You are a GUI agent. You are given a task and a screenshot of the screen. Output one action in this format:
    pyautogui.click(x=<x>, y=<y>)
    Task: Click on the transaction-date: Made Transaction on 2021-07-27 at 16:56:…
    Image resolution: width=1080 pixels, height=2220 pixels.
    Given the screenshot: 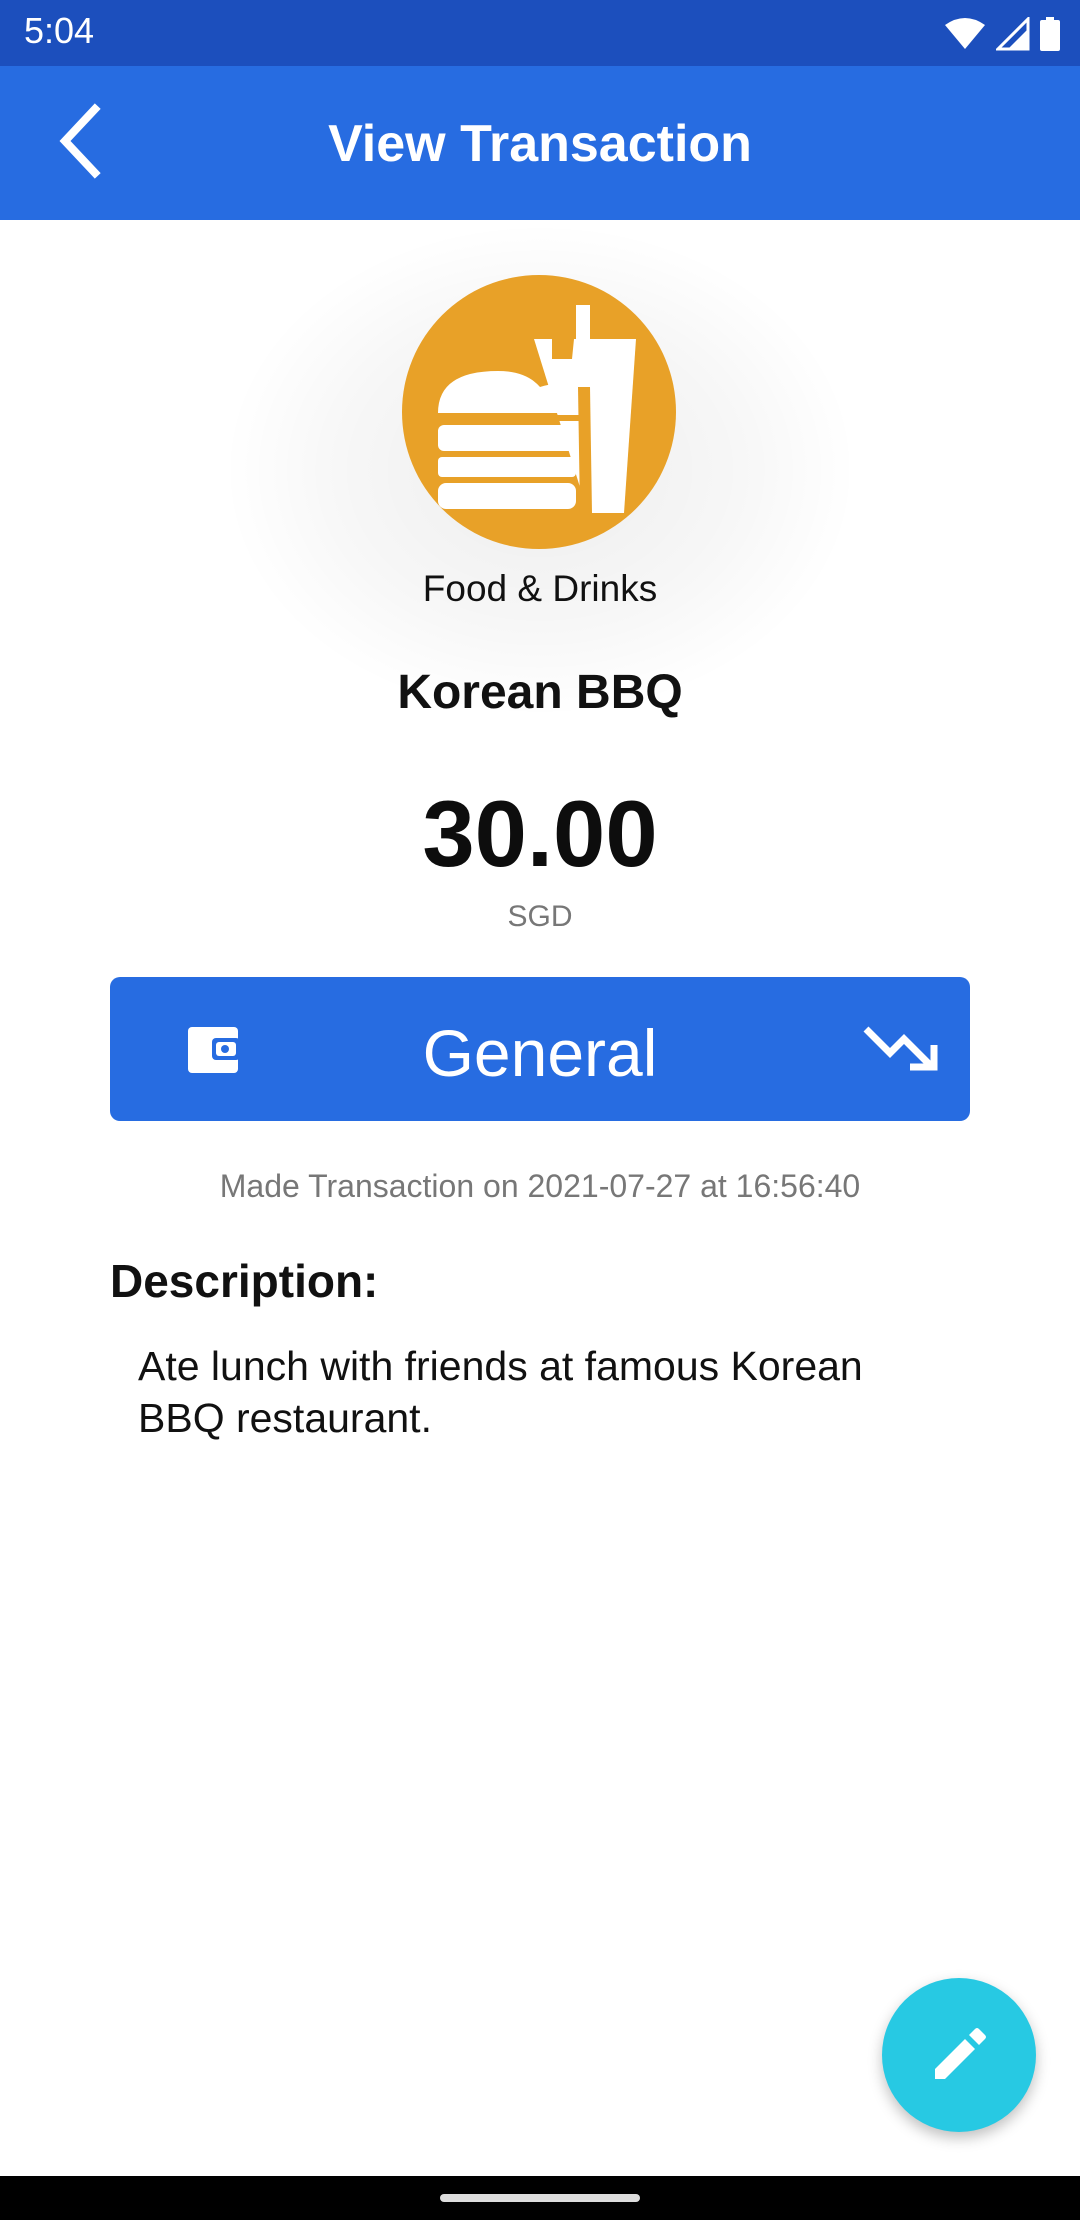 What is the action you would take?
    pyautogui.click(x=540, y=1186)
    